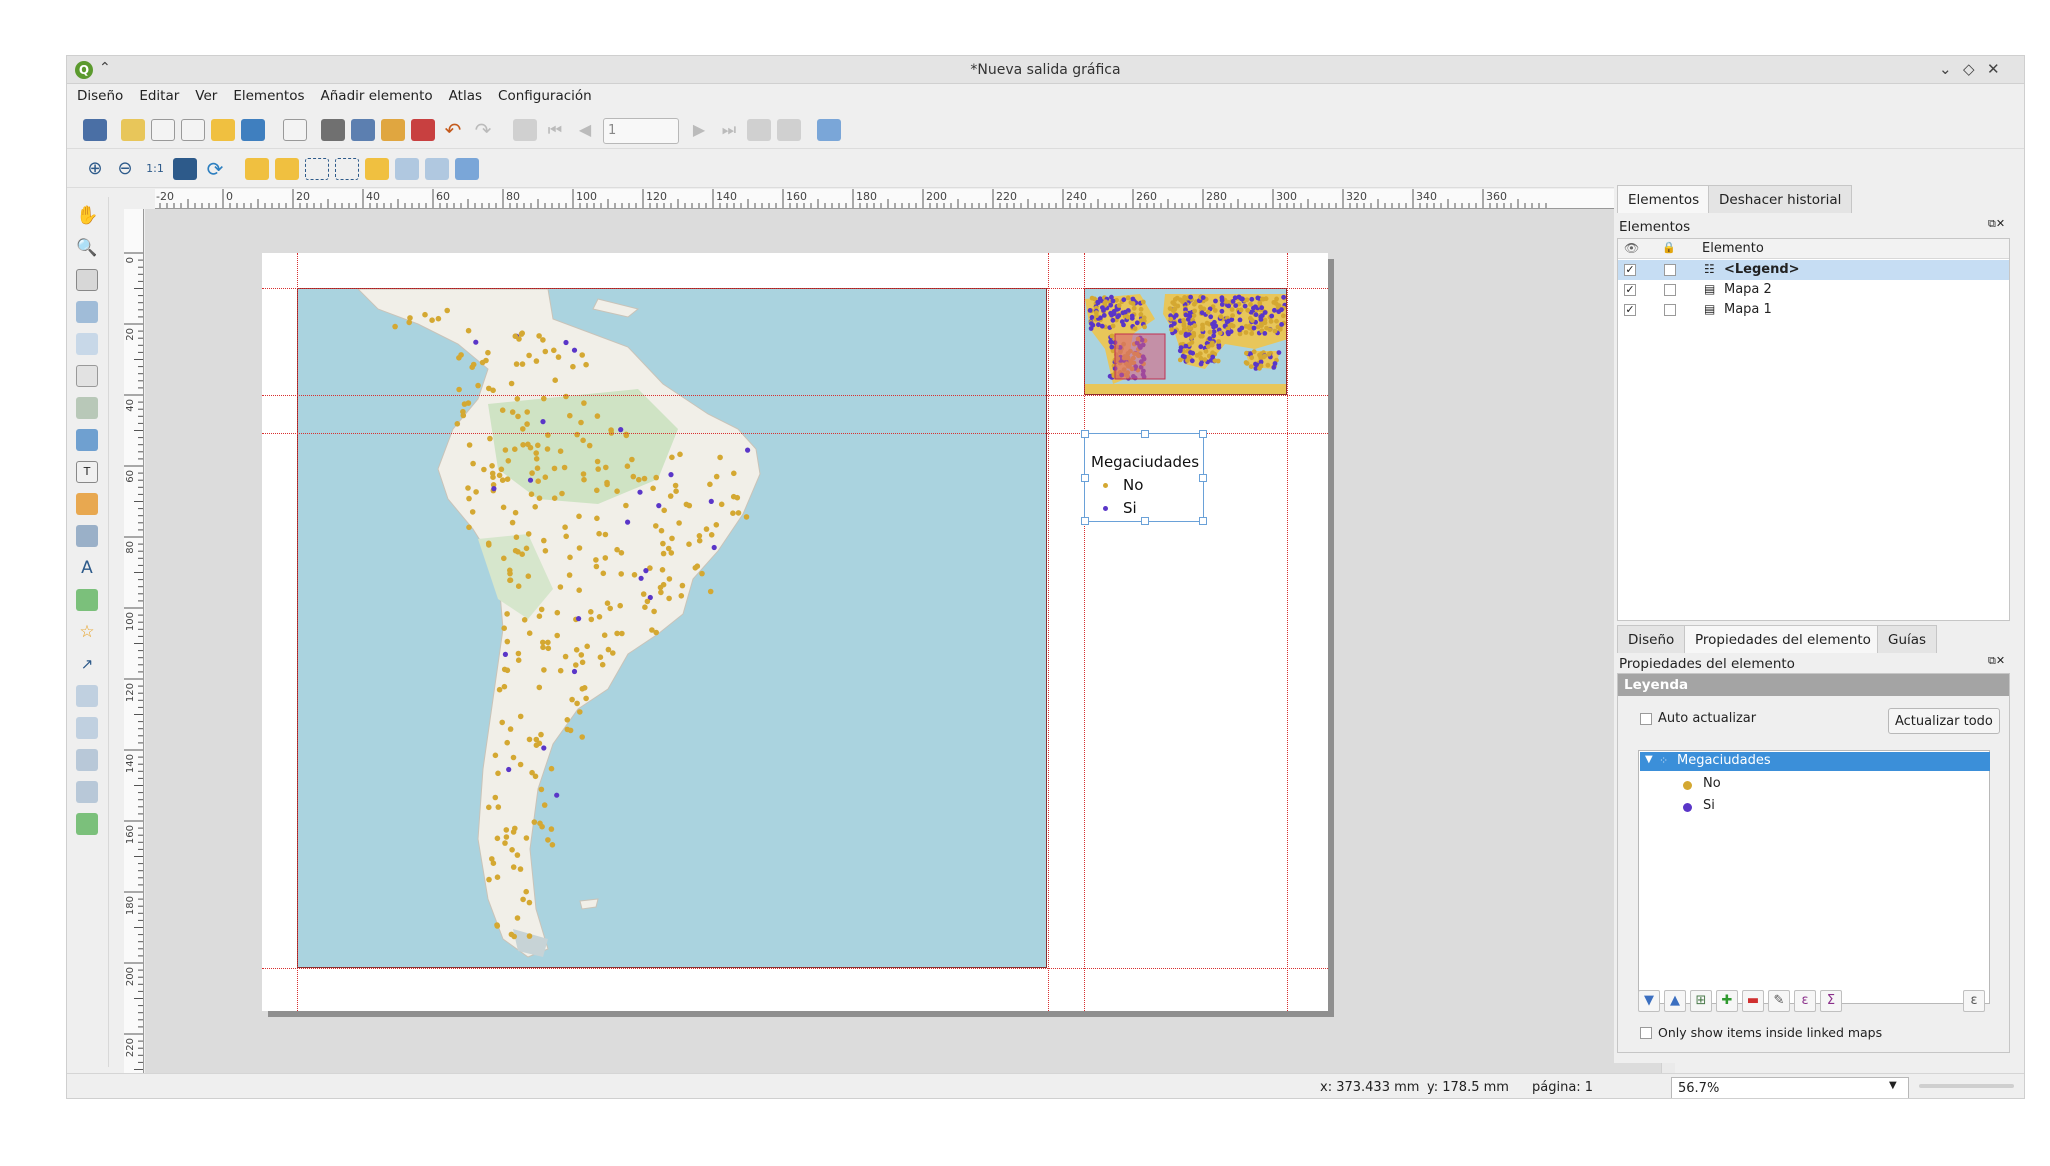  I want to click on move-content-tool-icon, so click(87, 312).